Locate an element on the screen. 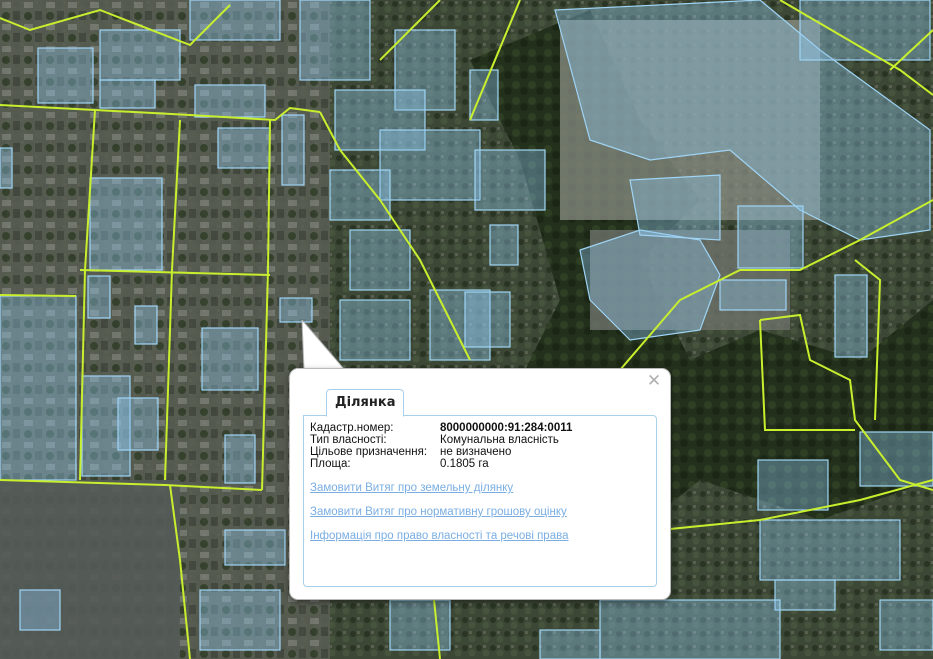 Image resolution: width=933 pixels, height=659 pixels. close-icon: ✕ is located at coordinates (654, 381).